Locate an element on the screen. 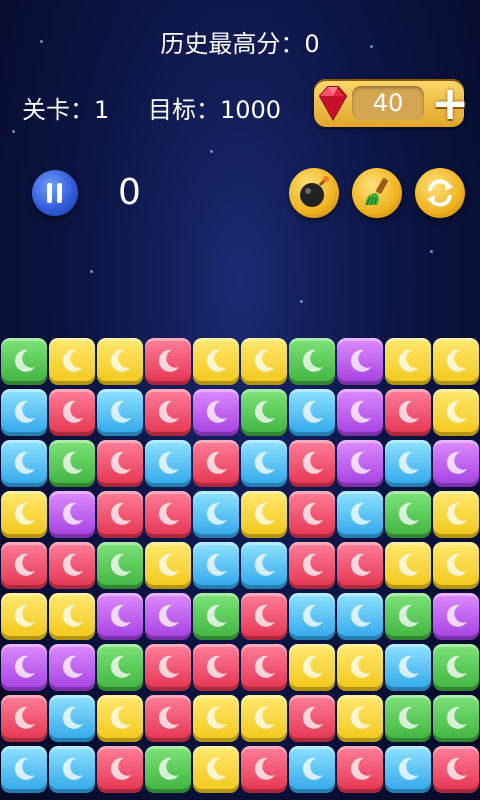 The height and width of the screenshot is (800, 480). refresh-tool-button is located at coordinates (440, 193).